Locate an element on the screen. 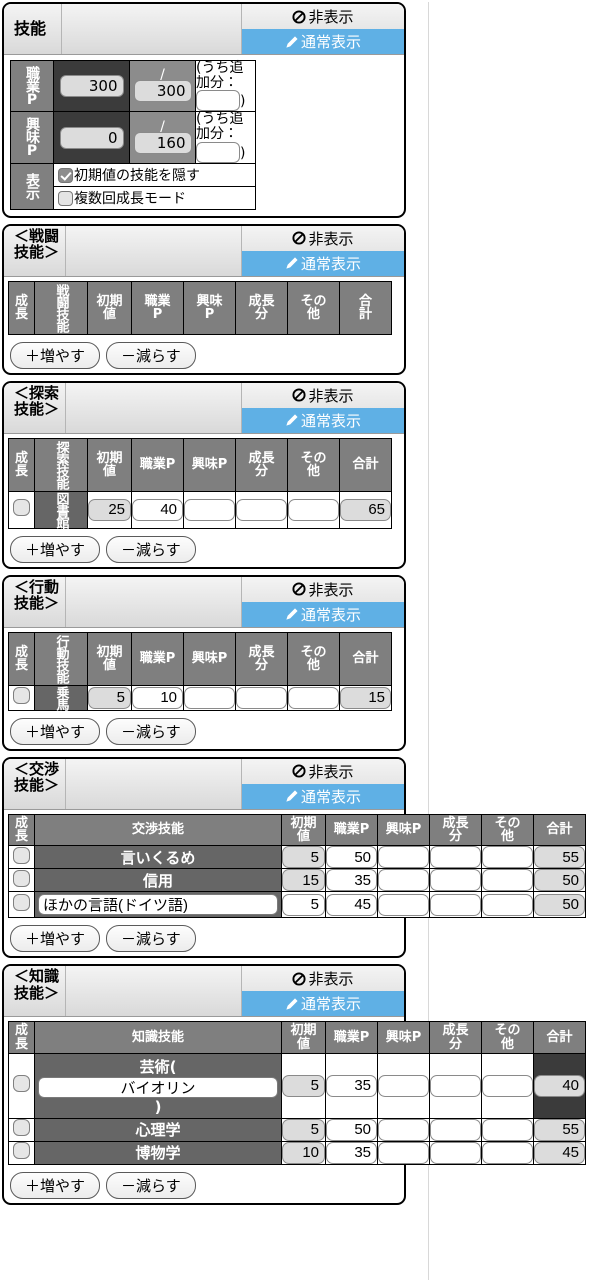  interest-points-extra-input is located at coordinates (218, 152).